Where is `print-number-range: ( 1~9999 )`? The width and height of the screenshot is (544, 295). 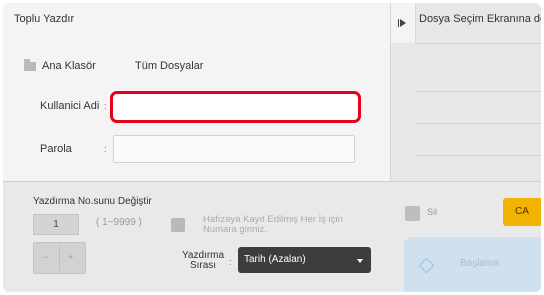
print-number-range: ( 1~9999 ) is located at coordinates (119, 222).